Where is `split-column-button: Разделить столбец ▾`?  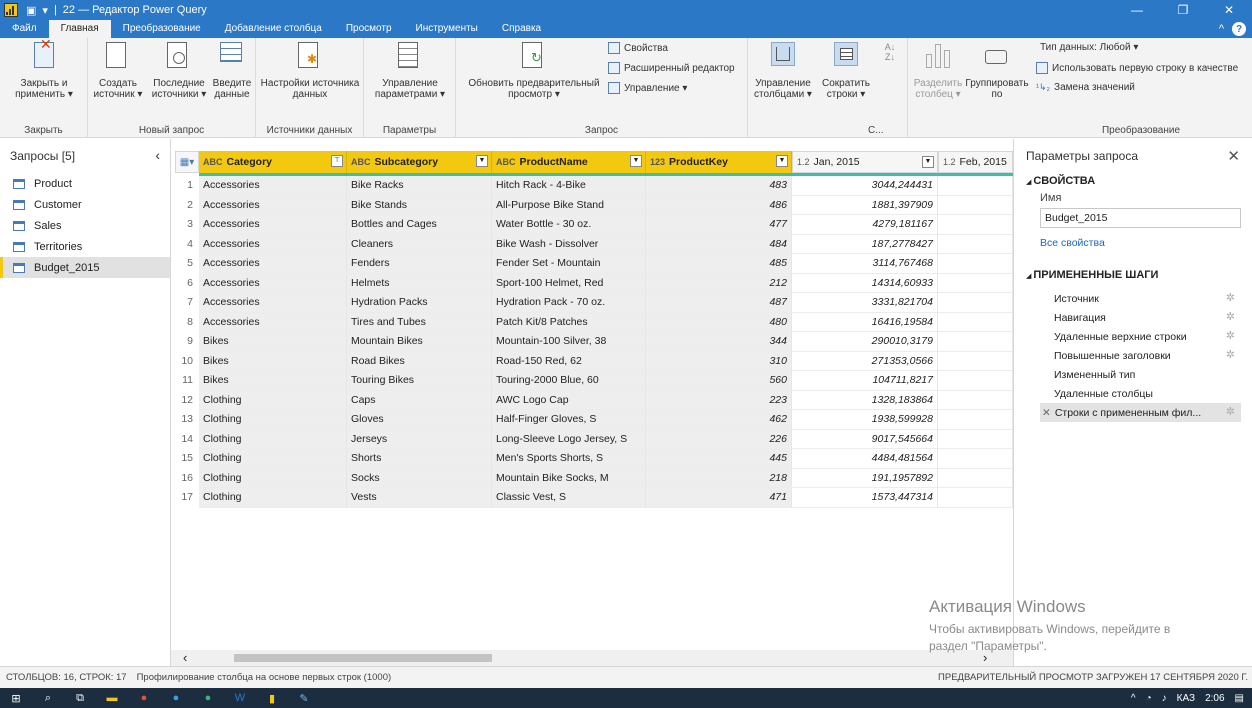 split-column-button: Разделить столбец ▾ is located at coordinates (938, 71).